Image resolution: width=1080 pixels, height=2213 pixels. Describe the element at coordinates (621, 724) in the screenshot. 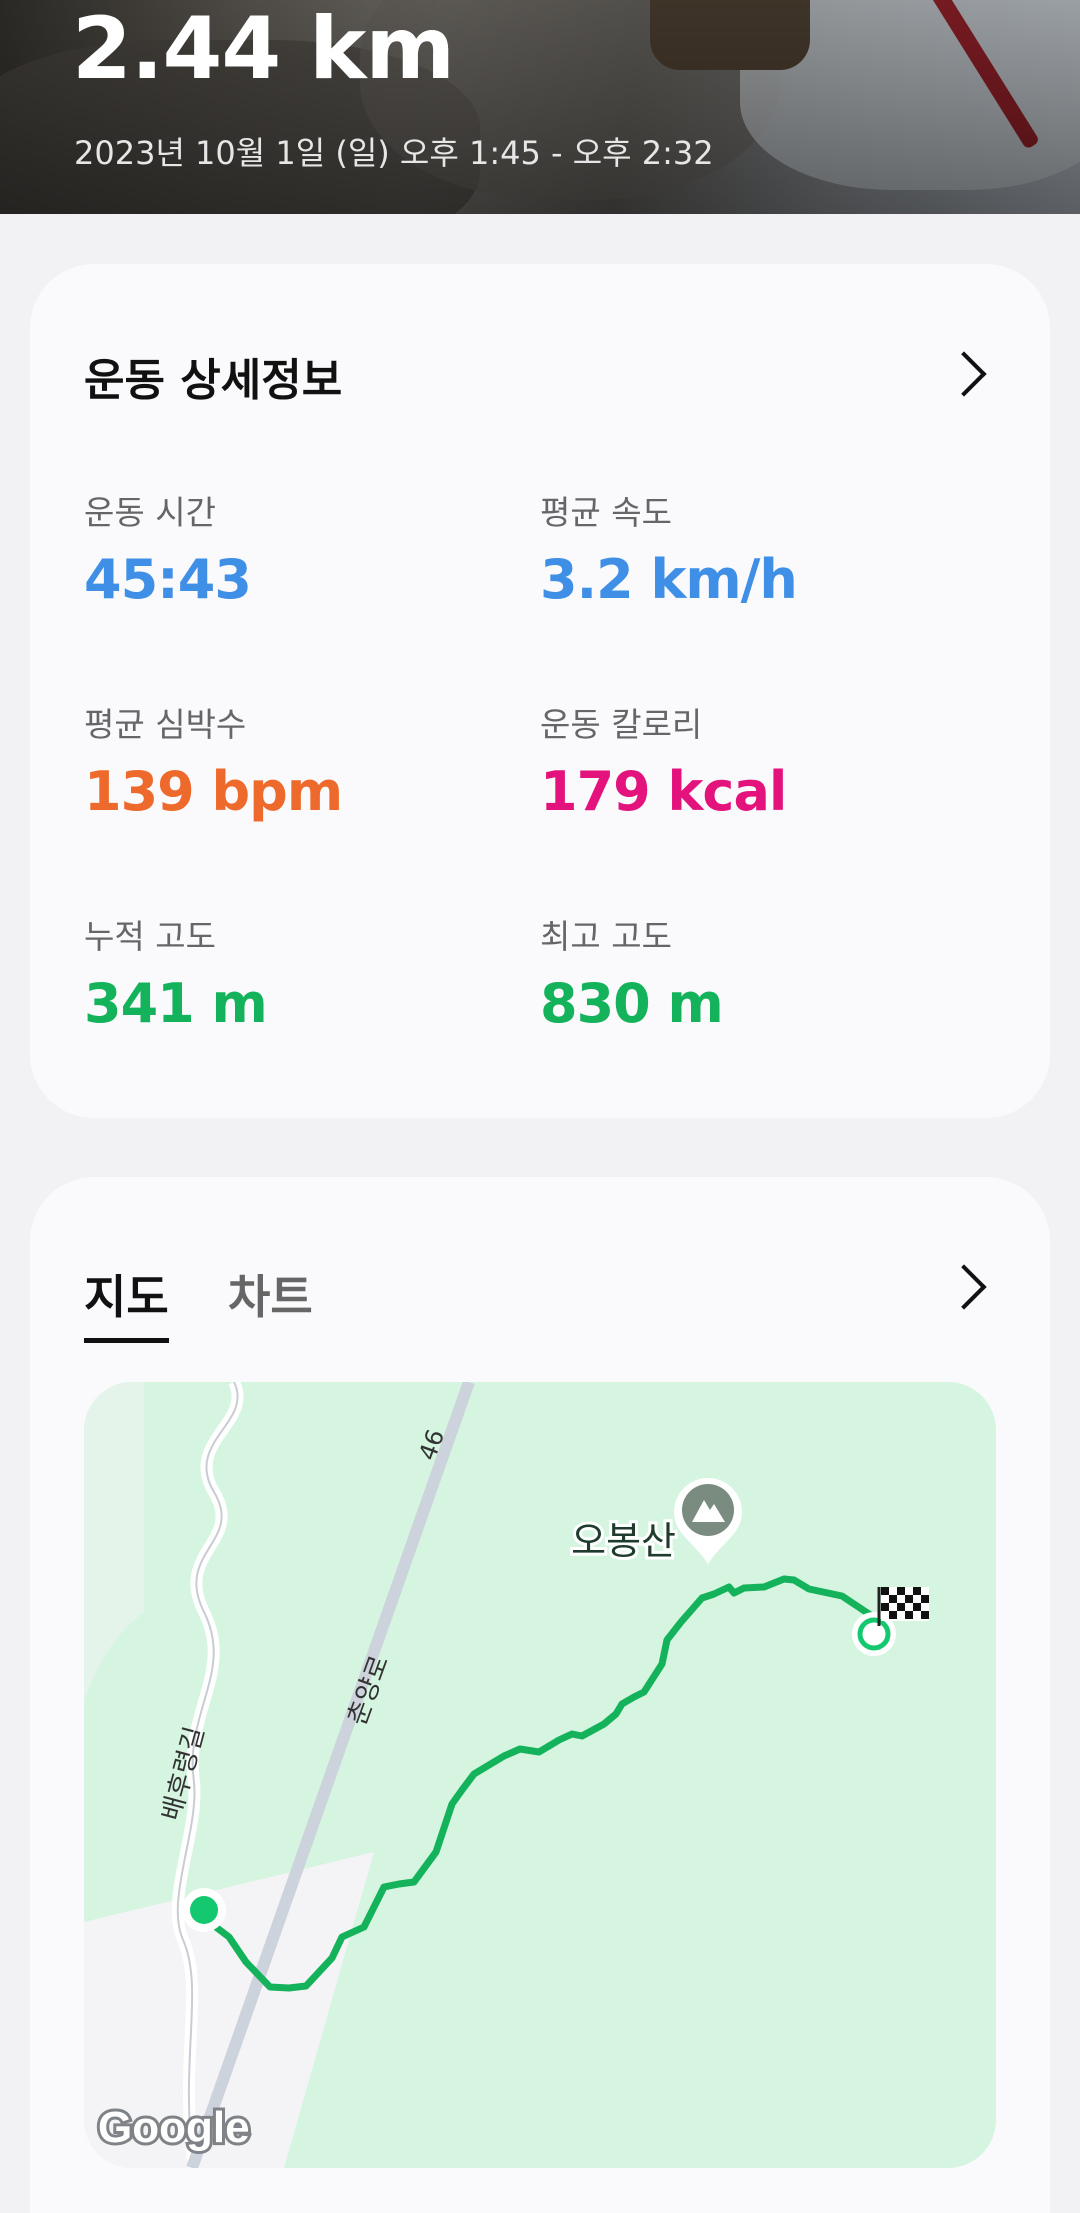

I see `stat-label: 운동 칼로리` at that location.